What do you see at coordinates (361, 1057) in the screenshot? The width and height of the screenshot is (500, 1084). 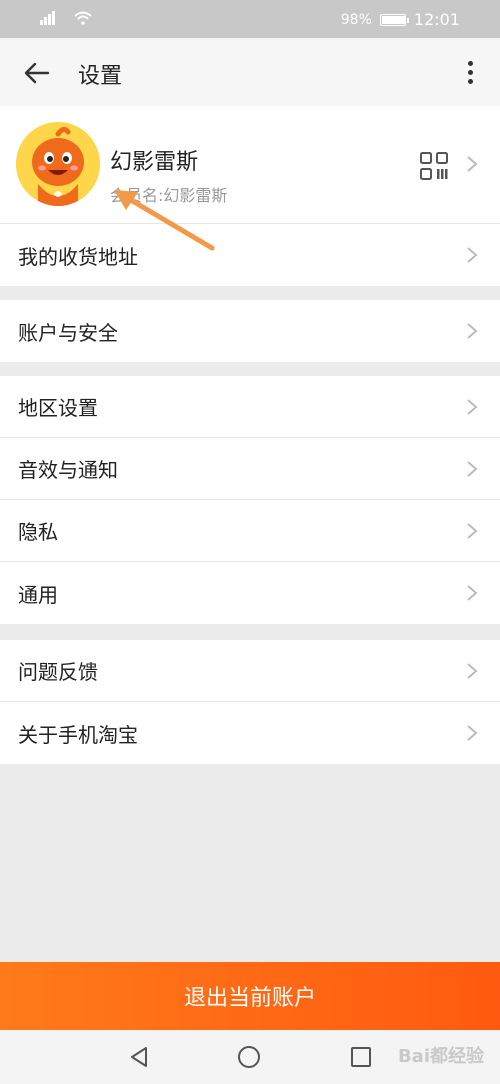 I see `nav-recent-icon` at bounding box center [361, 1057].